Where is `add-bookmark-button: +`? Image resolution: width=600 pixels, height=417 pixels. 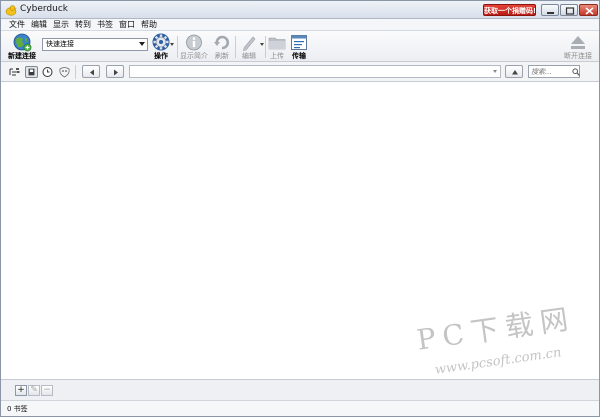 add-bookmark-button: + is located at coordinates (21, 390).